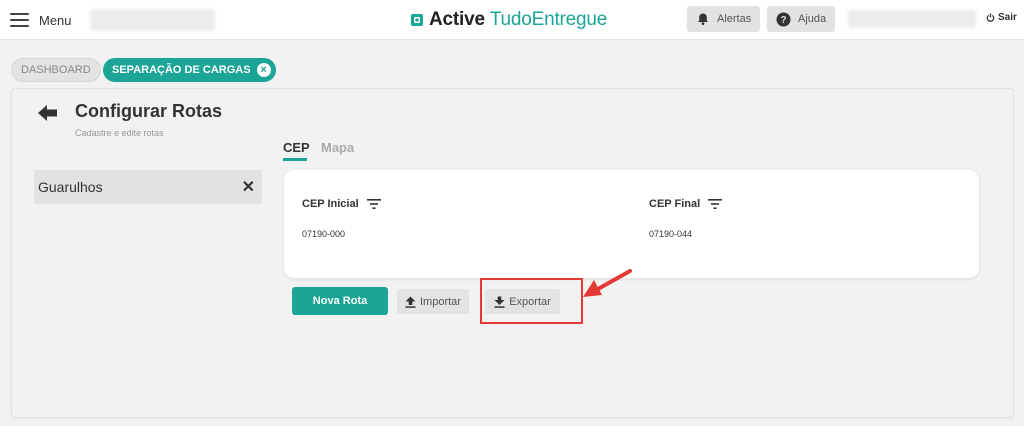  Describe the element at coordinates (417, 20) in the screenshot. I see `brand-logo-icon` at that location.